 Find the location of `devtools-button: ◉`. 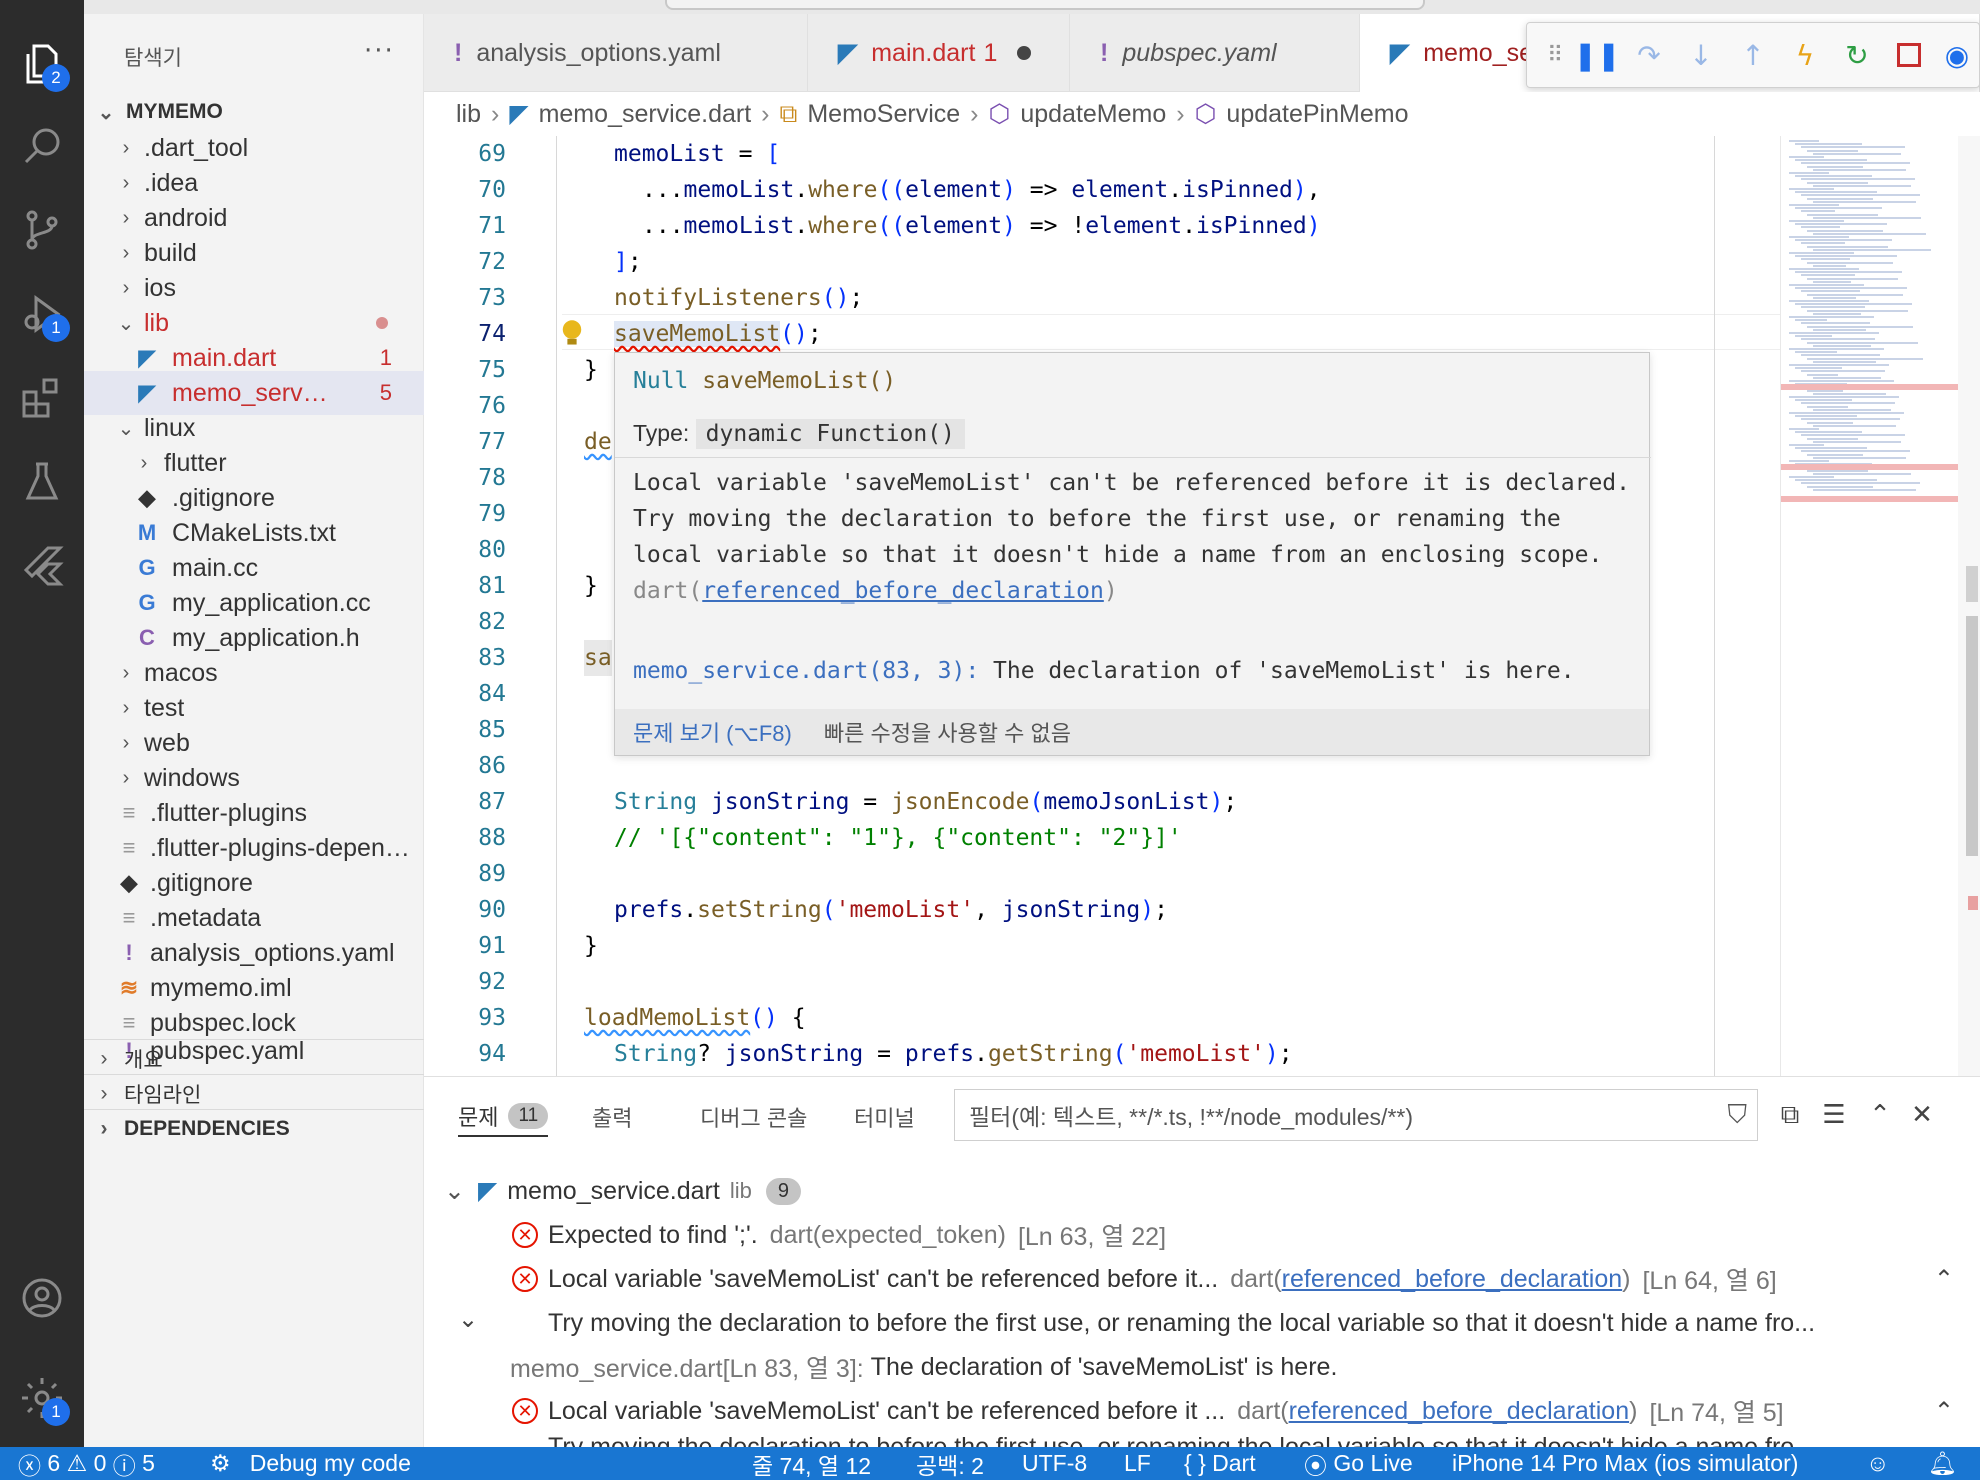

devtools-button: ◉ is located at coordinates (1957, 55).